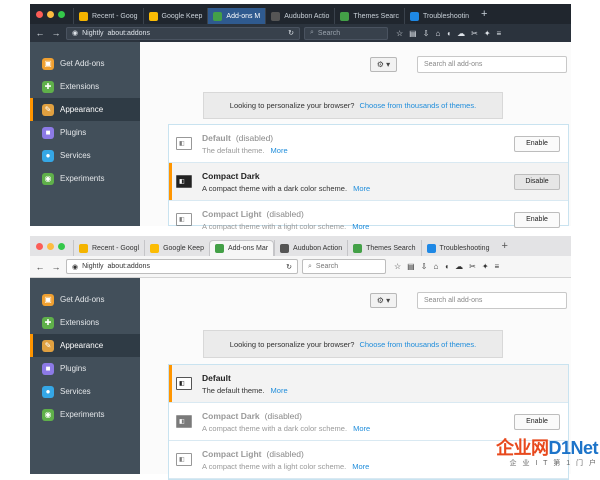  Describe the element at coordinates (92, 33) in the screenshot. I see `identity-label: Nightly` at that location.